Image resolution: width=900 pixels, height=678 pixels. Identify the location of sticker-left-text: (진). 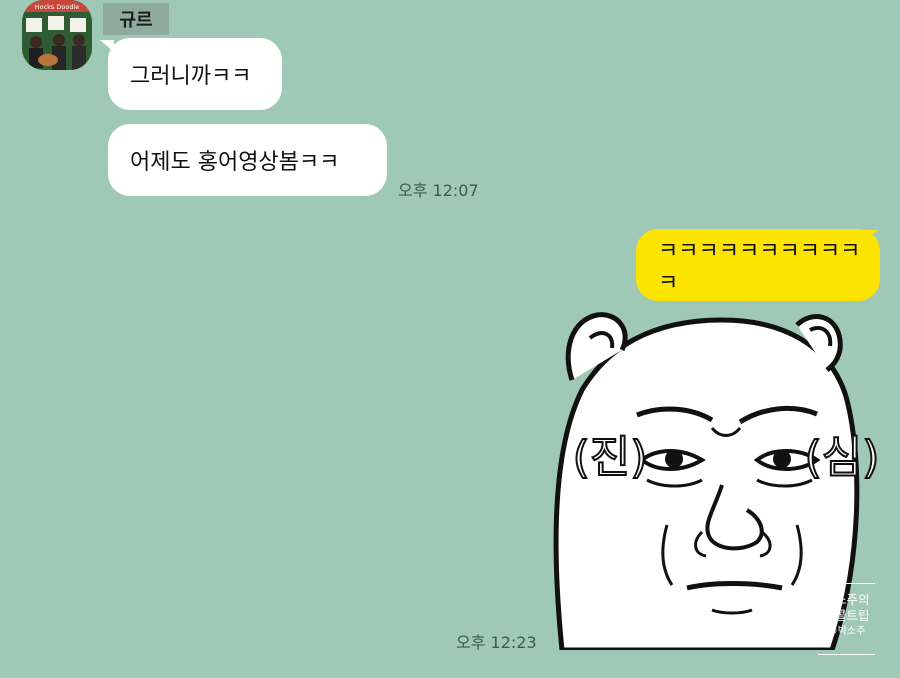
(610, 457).